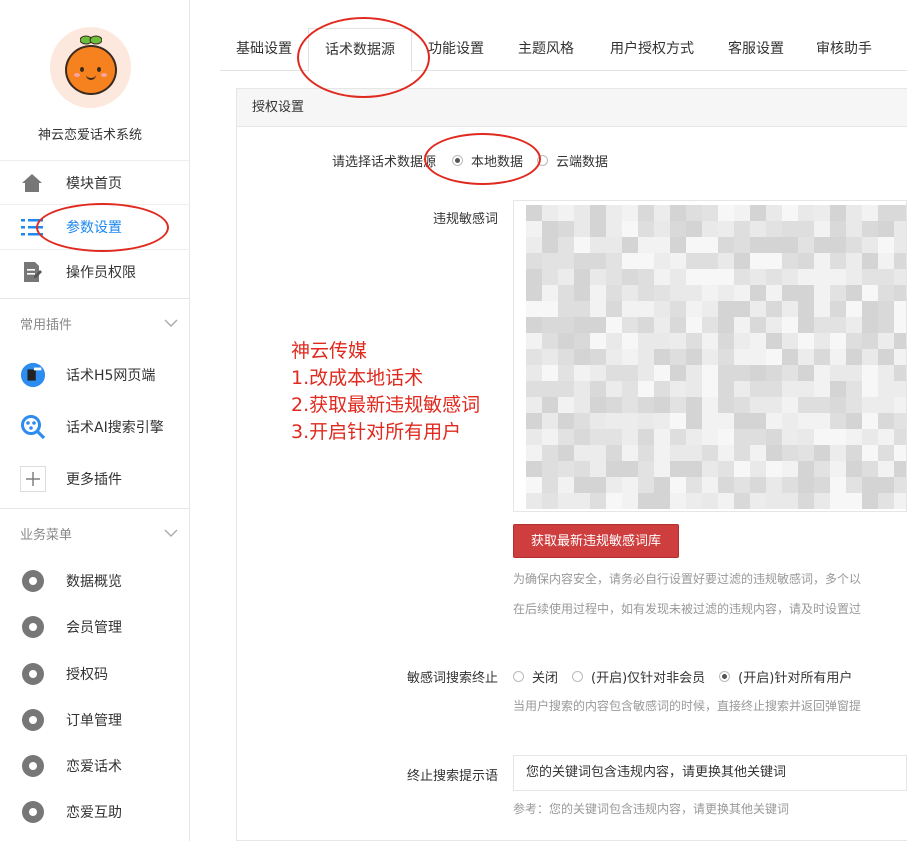 Image resolution: width=907 pixels, height=841 pixels. I want to click on sidebar-item-h5: 话术H5网页端, so click(95, 375).